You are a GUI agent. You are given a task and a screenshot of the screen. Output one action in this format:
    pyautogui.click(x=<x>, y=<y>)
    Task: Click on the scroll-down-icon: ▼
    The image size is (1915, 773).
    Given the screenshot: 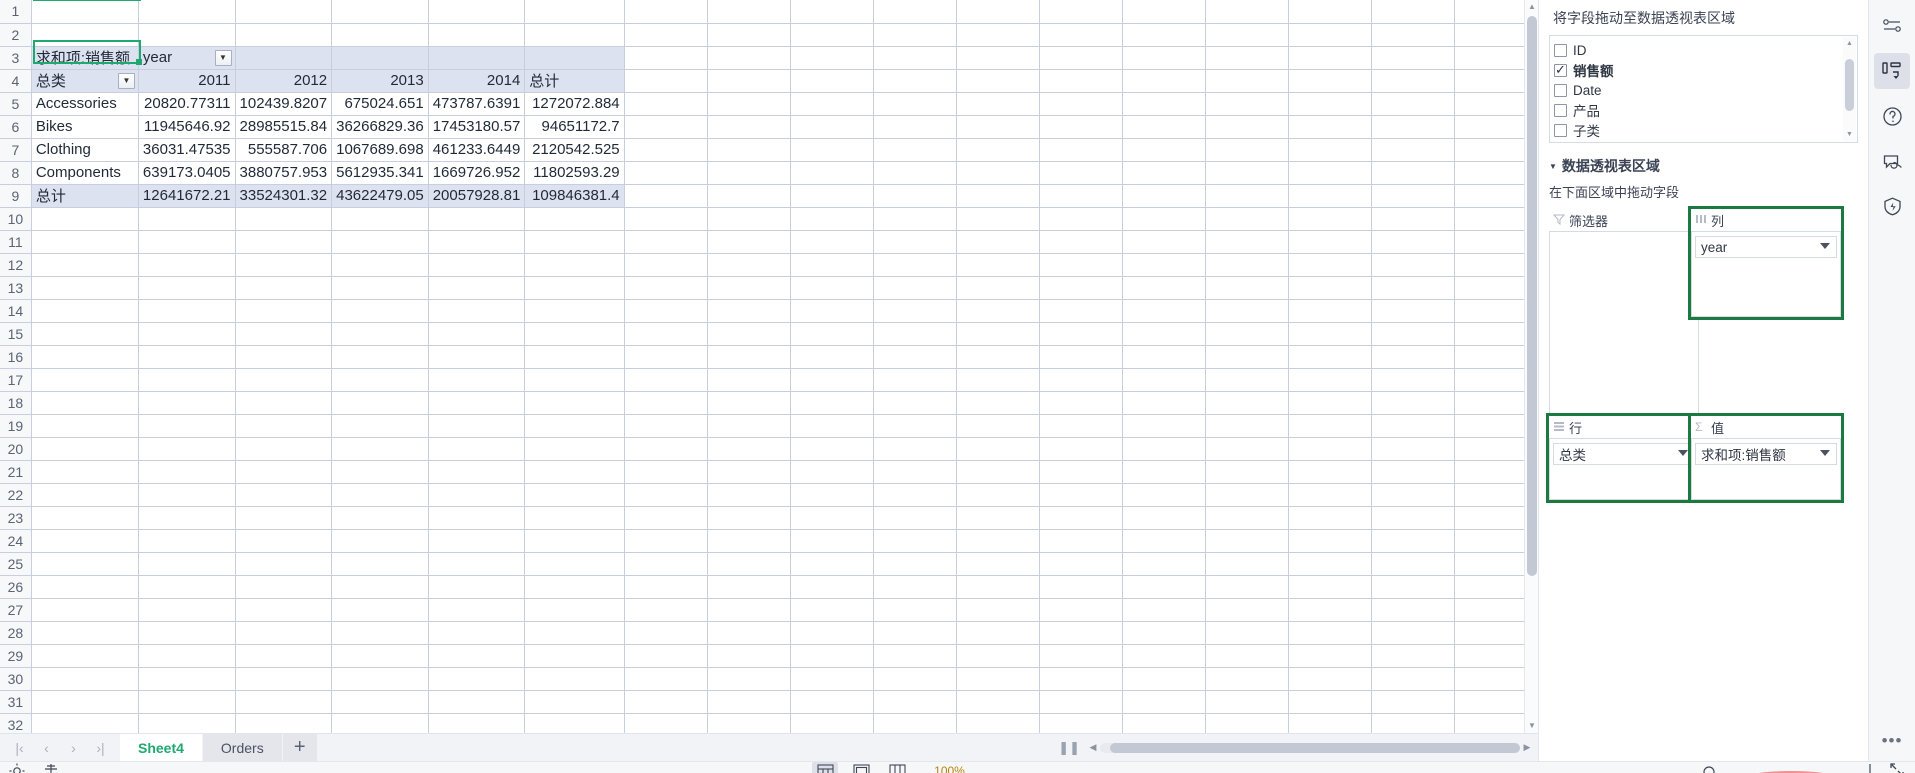 What is the action you would take?
    pyautogui.click(x=1531, y=726)
    